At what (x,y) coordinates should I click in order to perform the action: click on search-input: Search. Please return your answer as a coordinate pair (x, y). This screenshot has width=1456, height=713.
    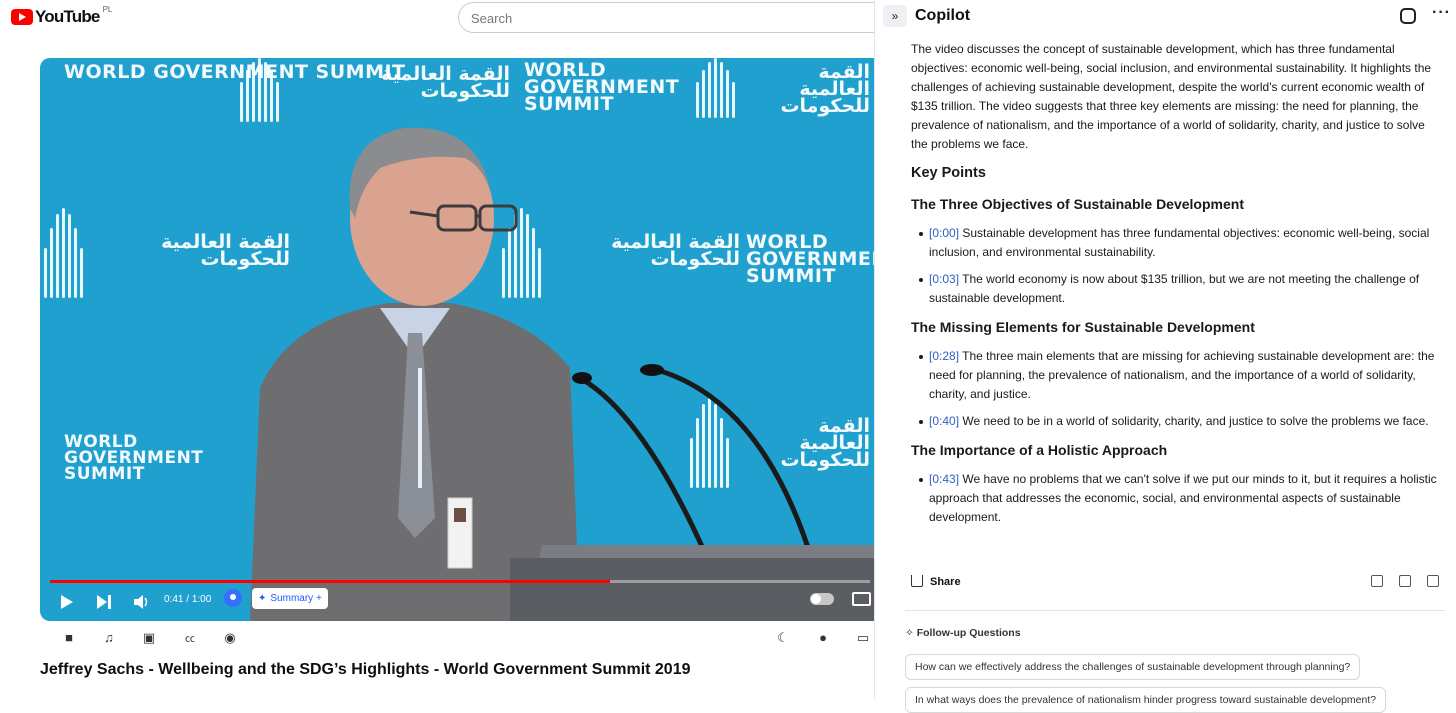
    Looking at the image, I should click on (673, 17).